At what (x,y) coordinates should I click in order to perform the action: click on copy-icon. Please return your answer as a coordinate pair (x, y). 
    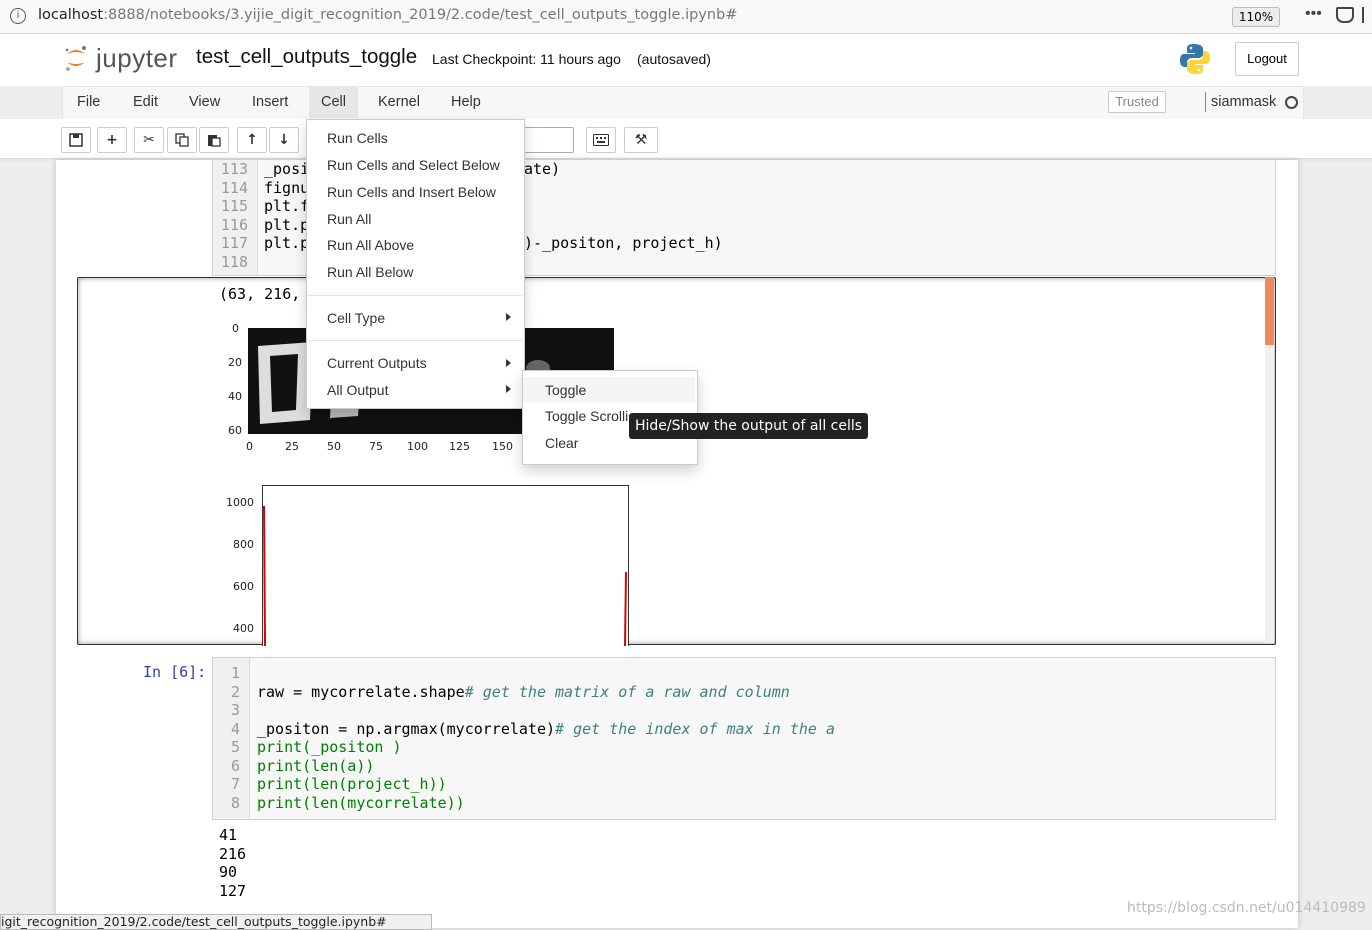
    Looking at the image, I should click on (182, 140).